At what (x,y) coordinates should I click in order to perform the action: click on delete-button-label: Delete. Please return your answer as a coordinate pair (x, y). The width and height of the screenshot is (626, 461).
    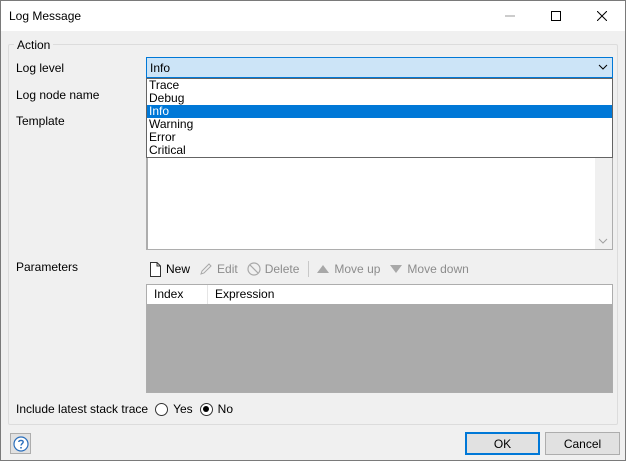
    Looking at the image, I should click on (282, 269).